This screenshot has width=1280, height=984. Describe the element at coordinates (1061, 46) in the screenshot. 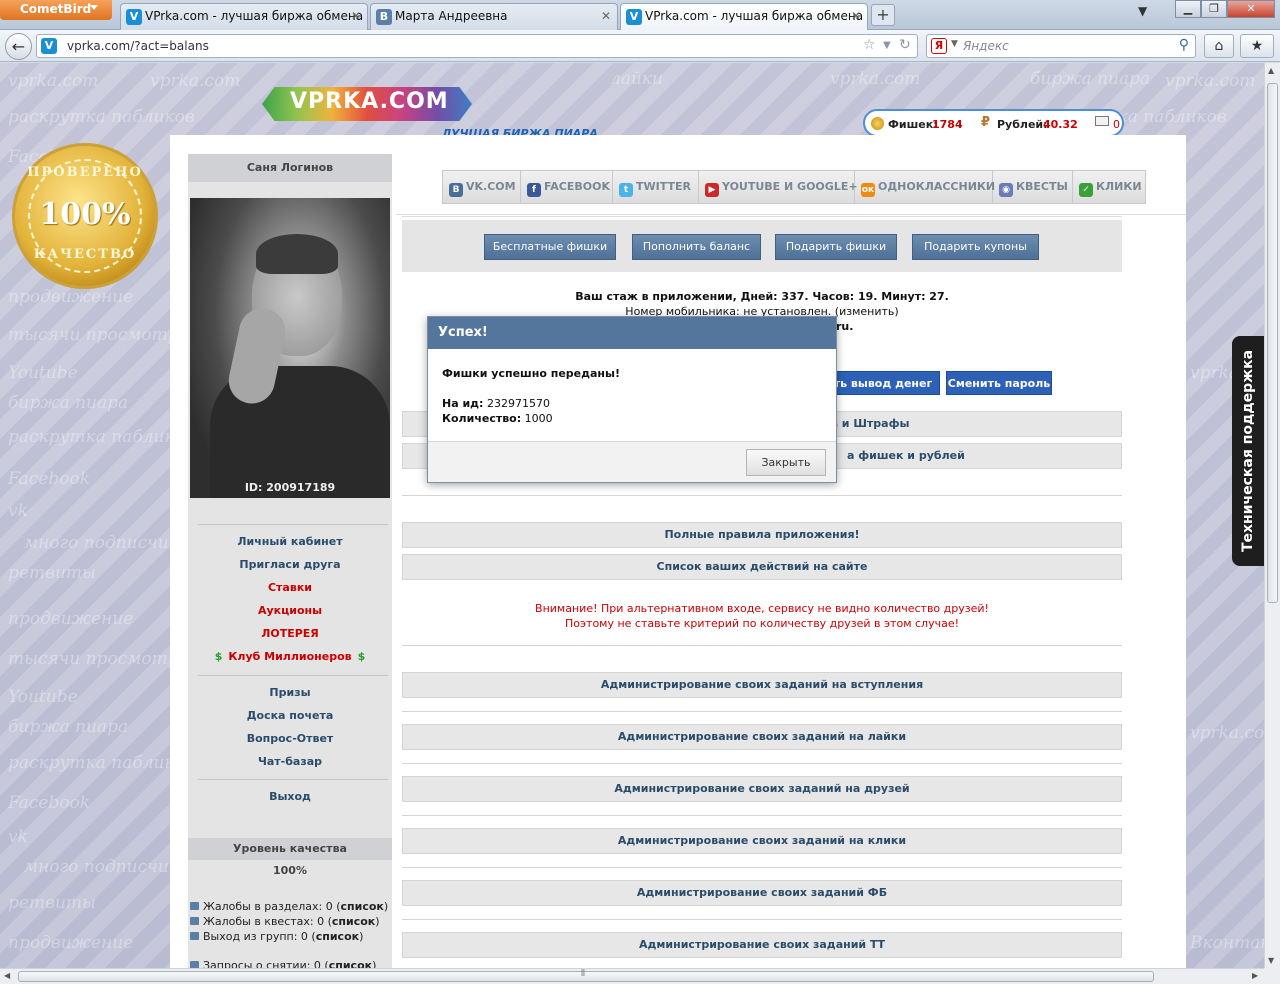

I see `search-bar: Я ▼ Яндекс ⚲` at that location.